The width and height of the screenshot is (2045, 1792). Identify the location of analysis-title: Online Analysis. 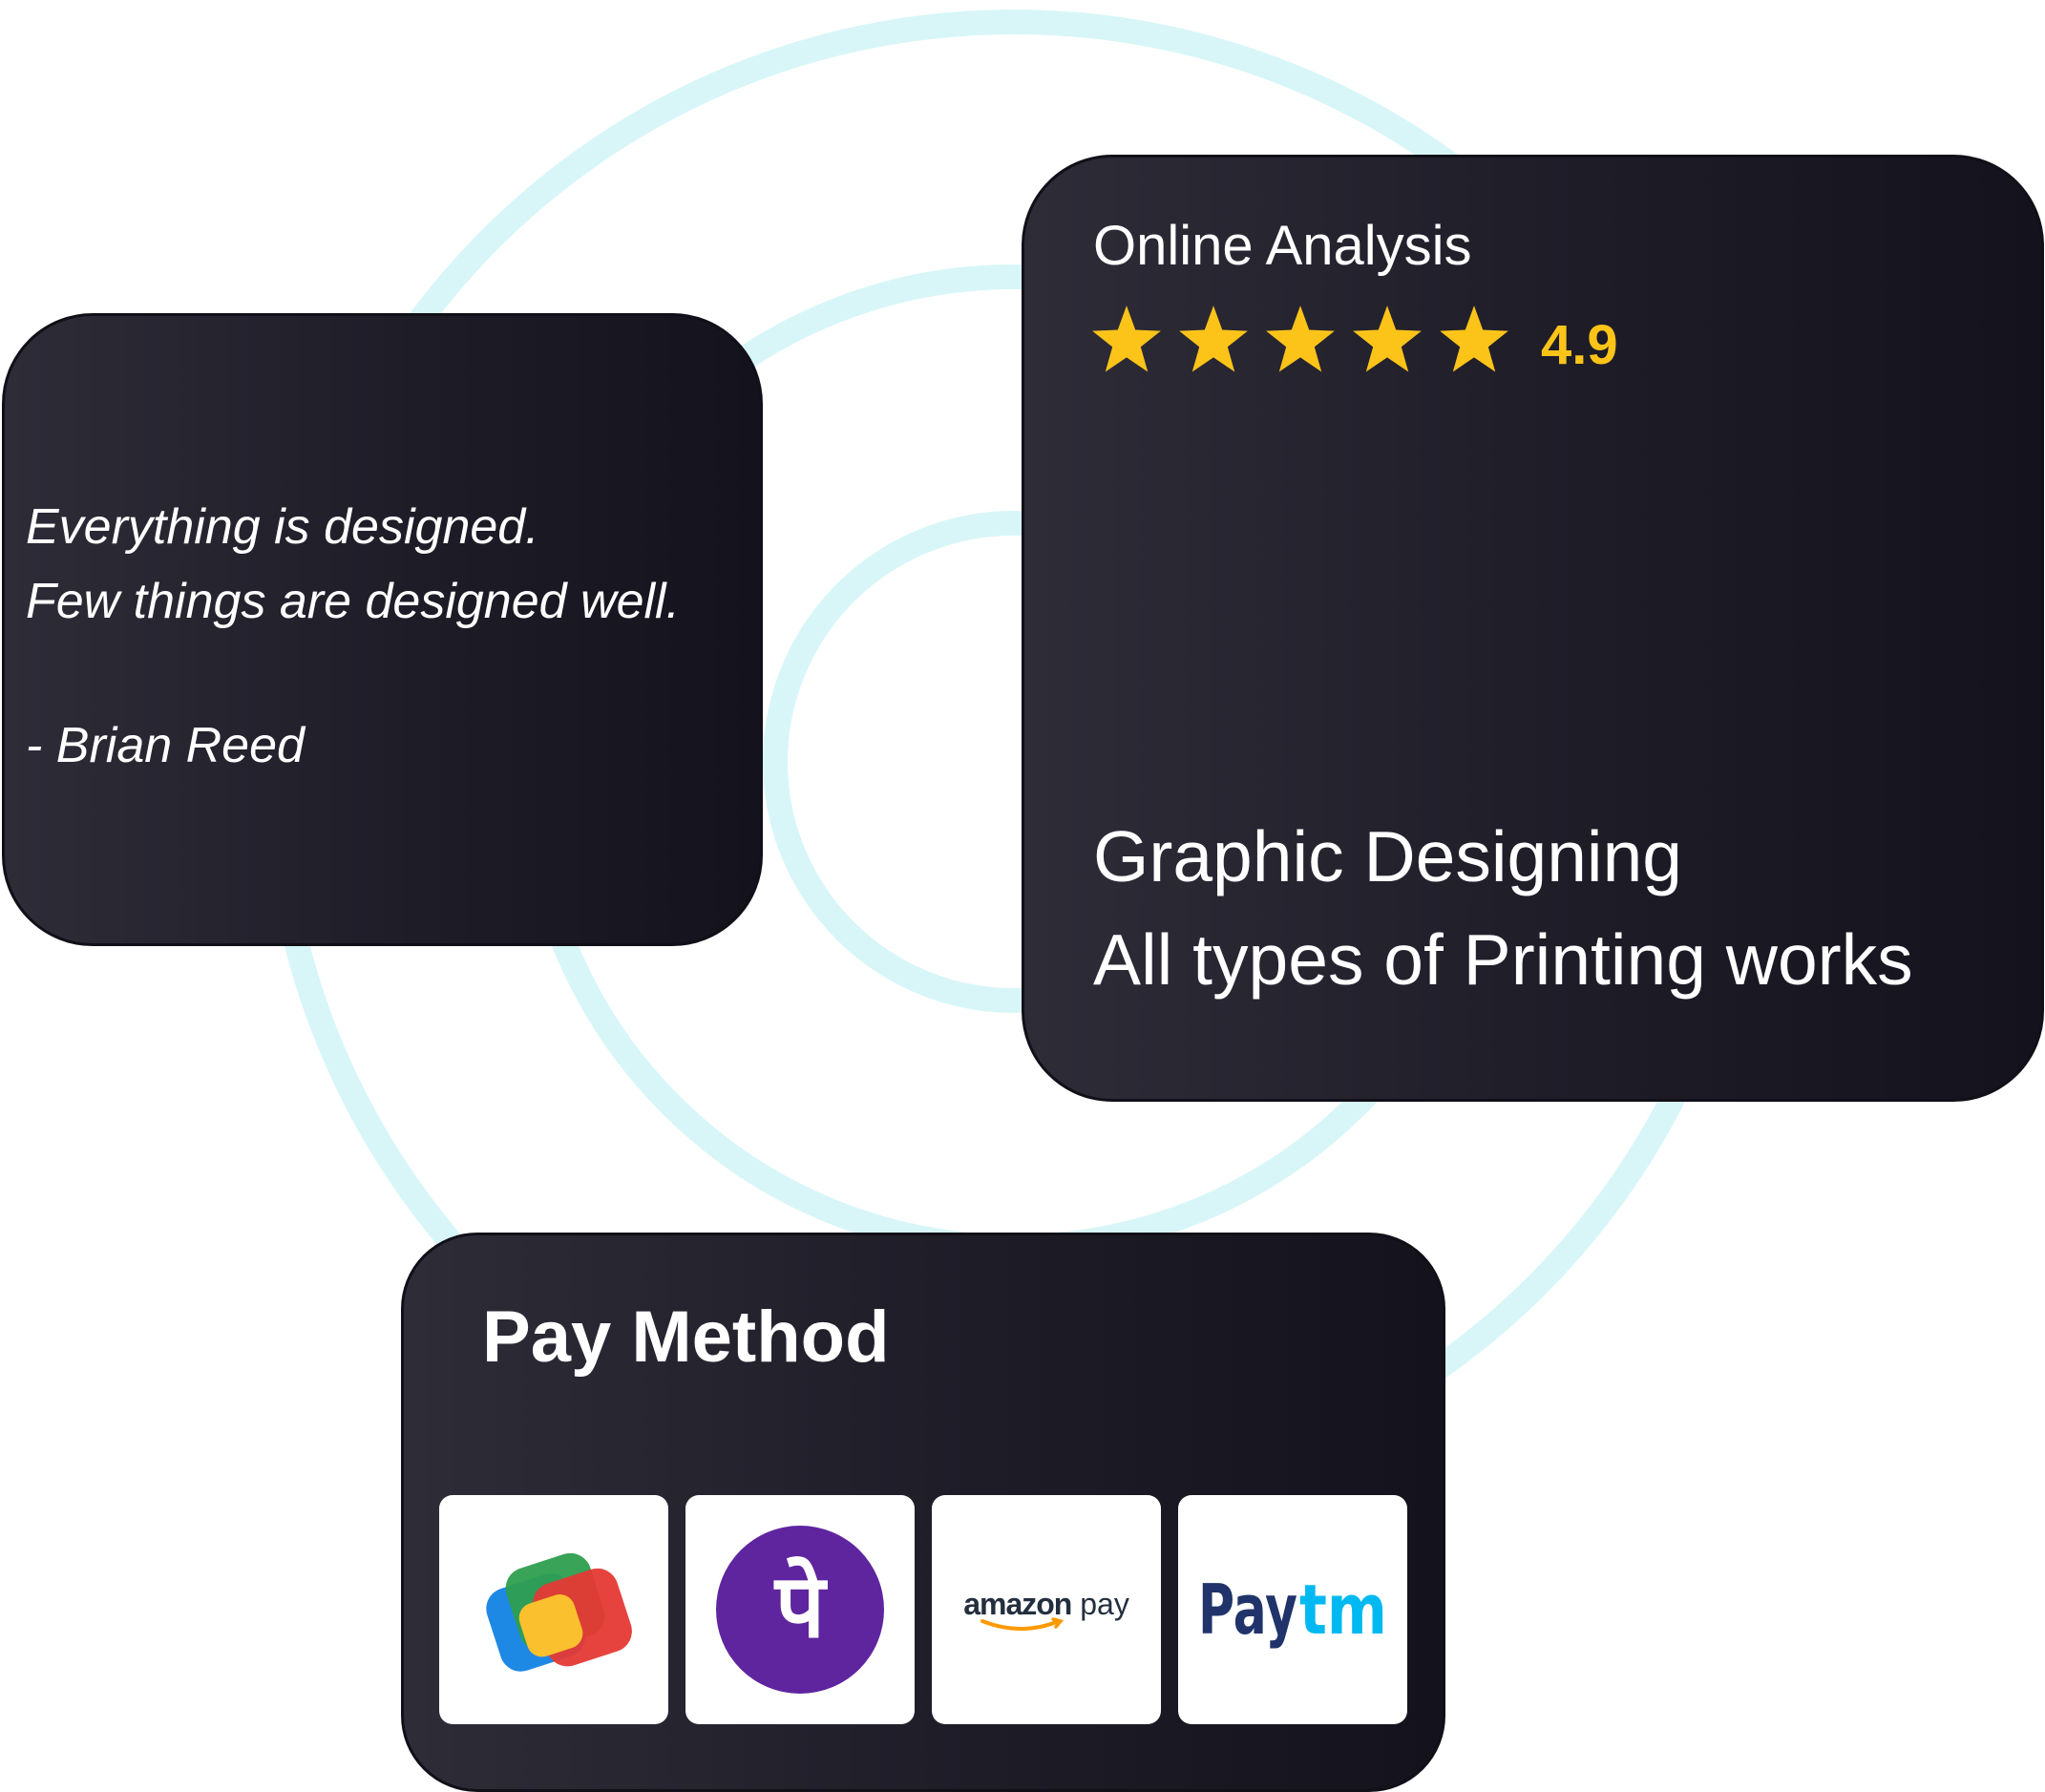
(1283, 246).